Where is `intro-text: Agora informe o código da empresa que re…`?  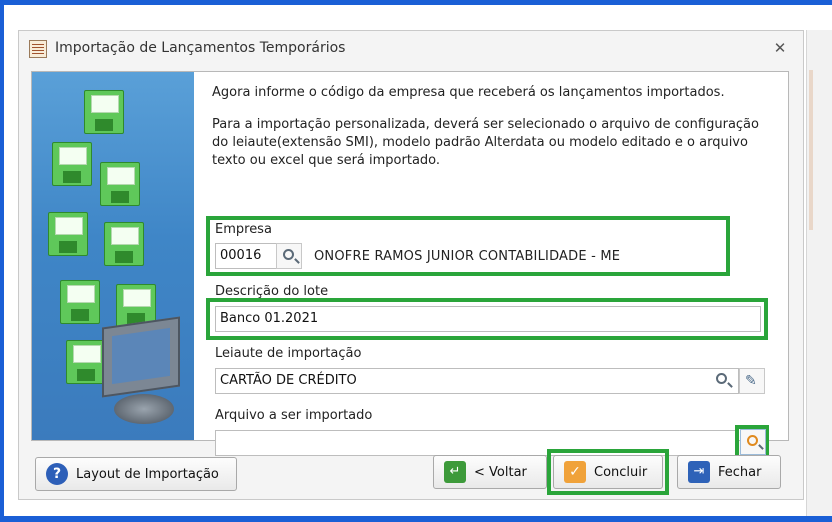 intro-text: Agora informe o código da empresa que re… is located at coordinates (492, 134).